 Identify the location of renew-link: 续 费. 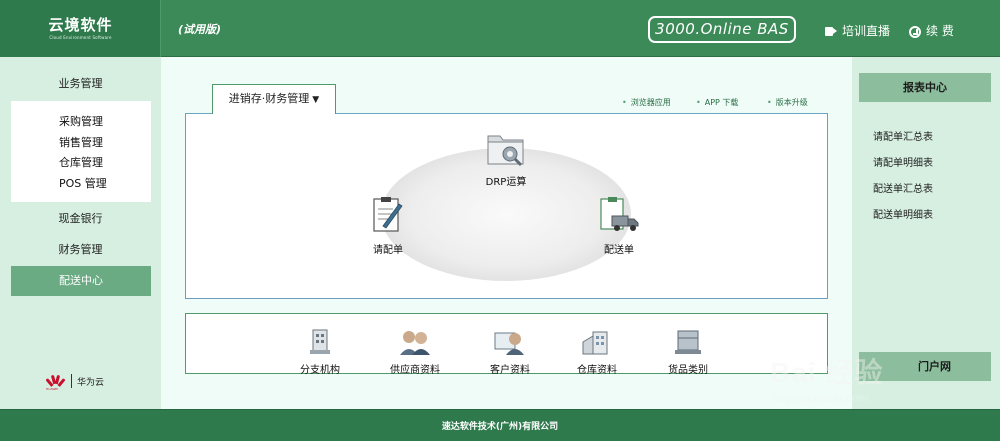
(931, 31).